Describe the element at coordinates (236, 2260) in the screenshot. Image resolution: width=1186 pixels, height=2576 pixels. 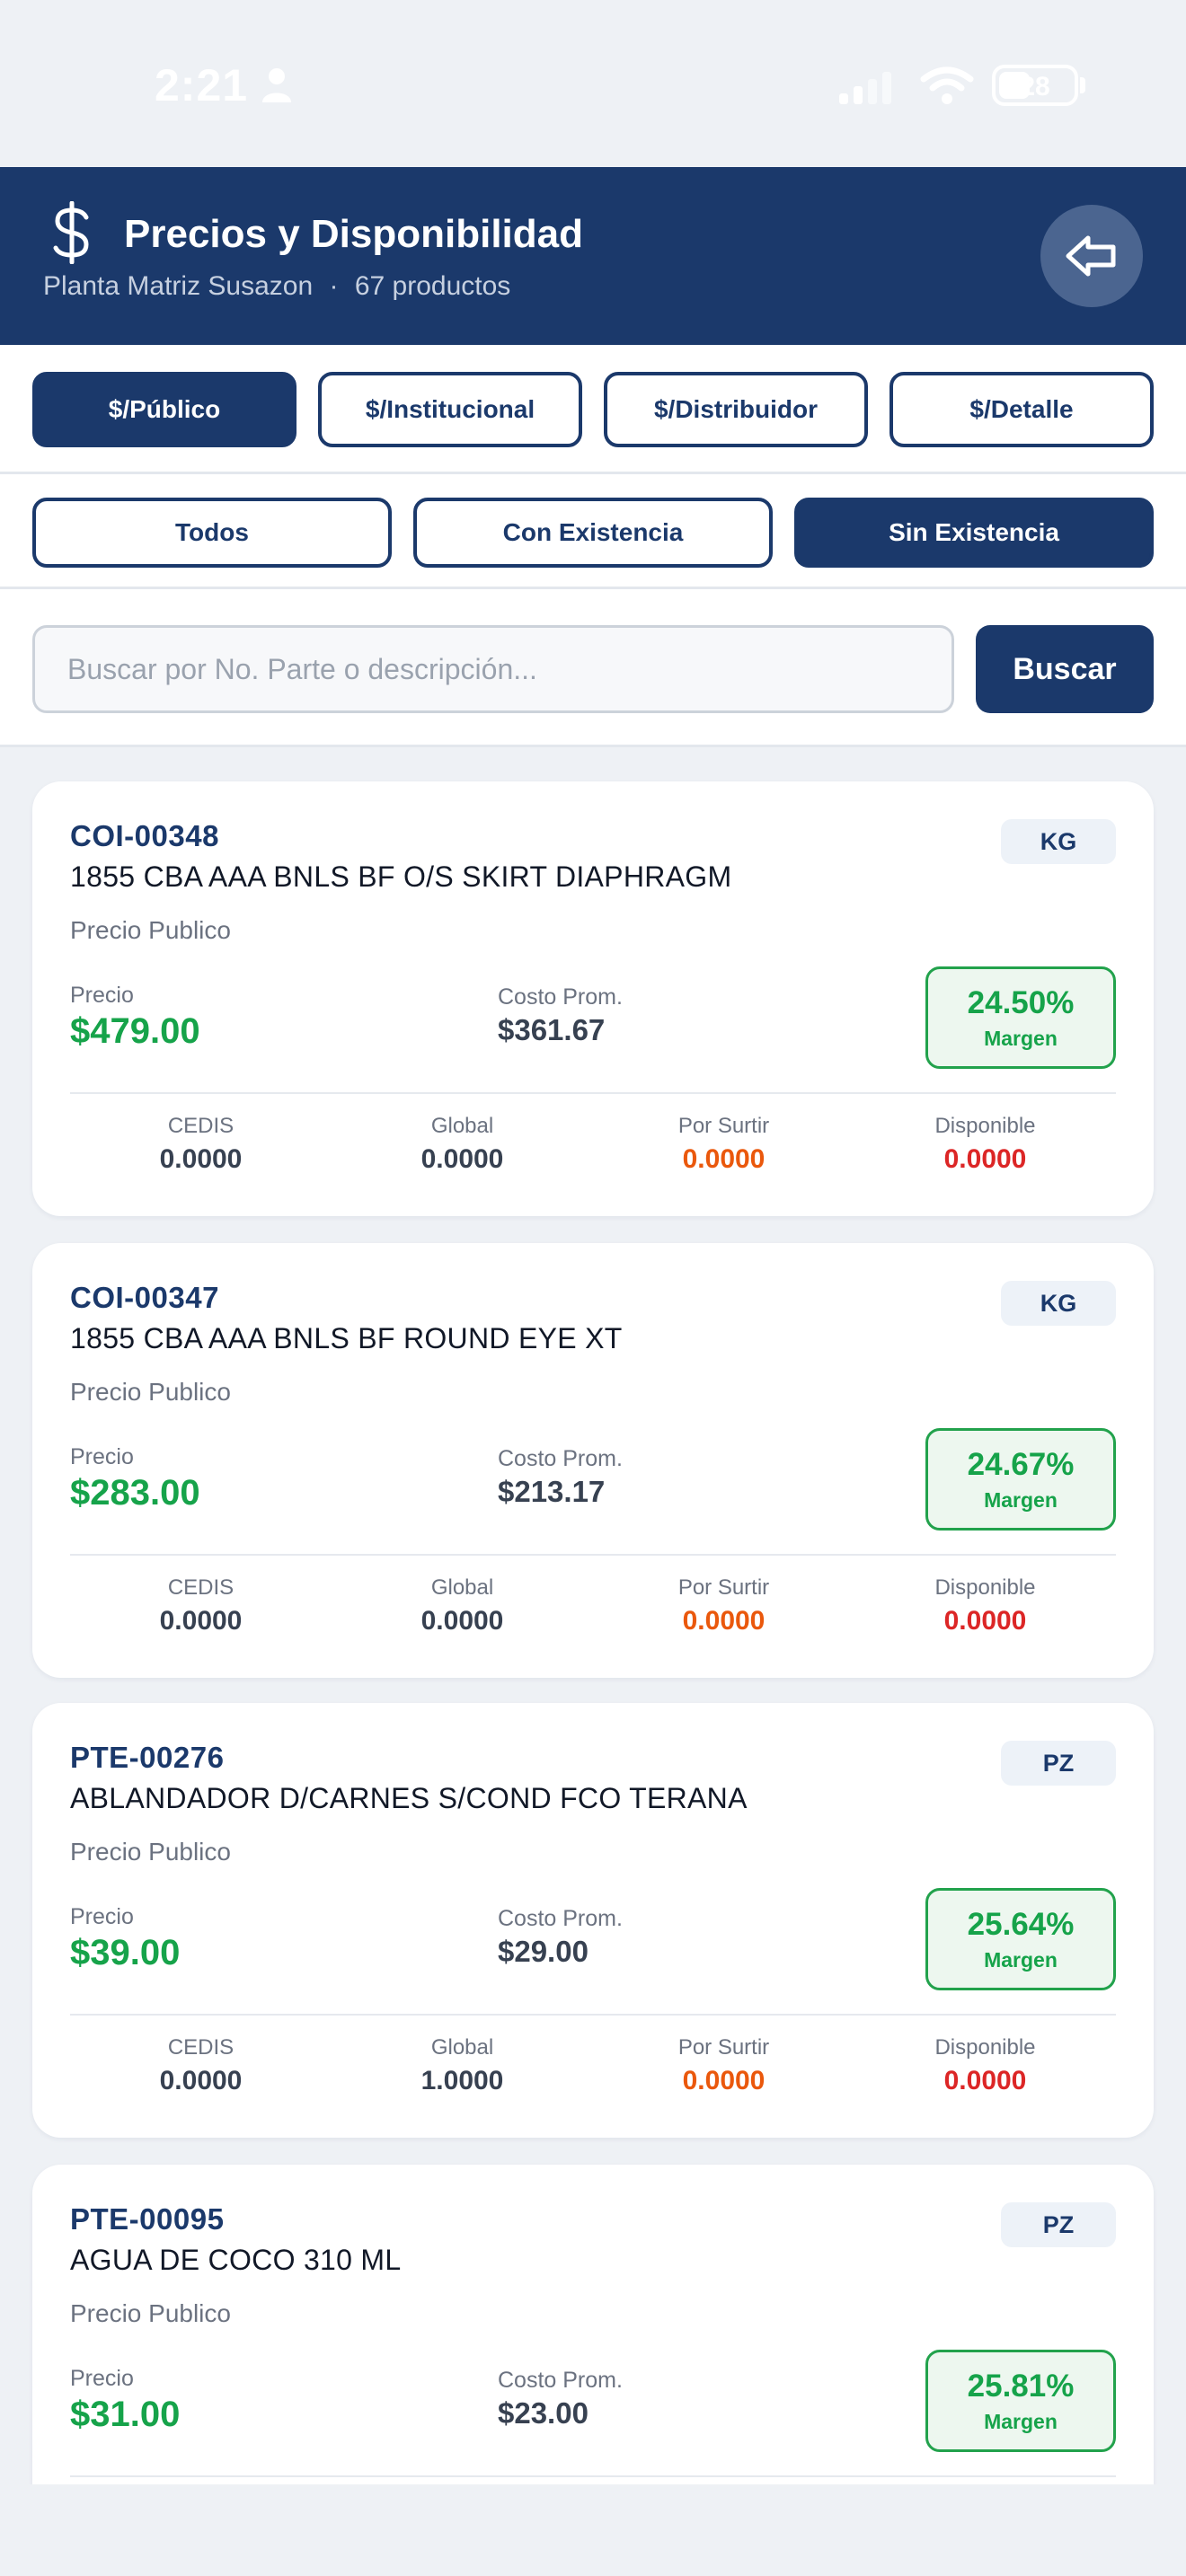
I see `product-description: AGUA DE COCO 310 ML` at that location.